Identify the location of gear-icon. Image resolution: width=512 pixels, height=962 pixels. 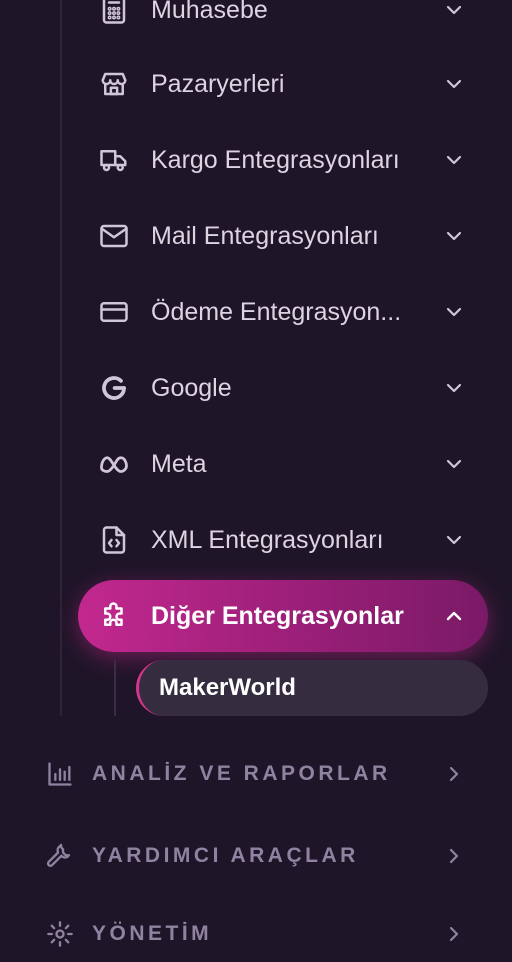
(60, 934).